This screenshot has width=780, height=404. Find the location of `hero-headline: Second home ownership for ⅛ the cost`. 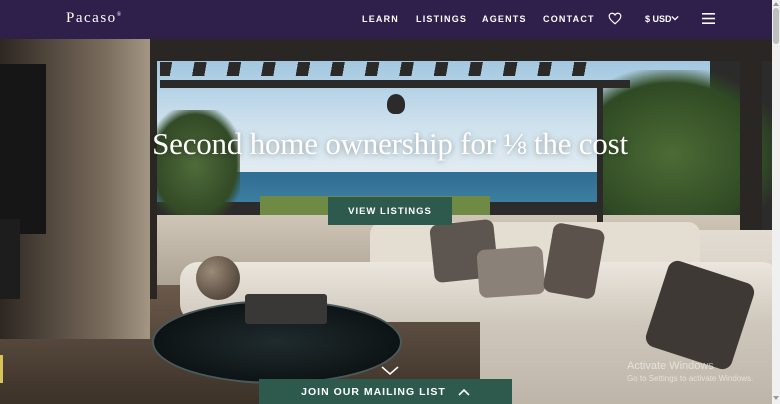

hero-headline: Second home ownership for ⅛ the cost is located at coordinates (390, 143).